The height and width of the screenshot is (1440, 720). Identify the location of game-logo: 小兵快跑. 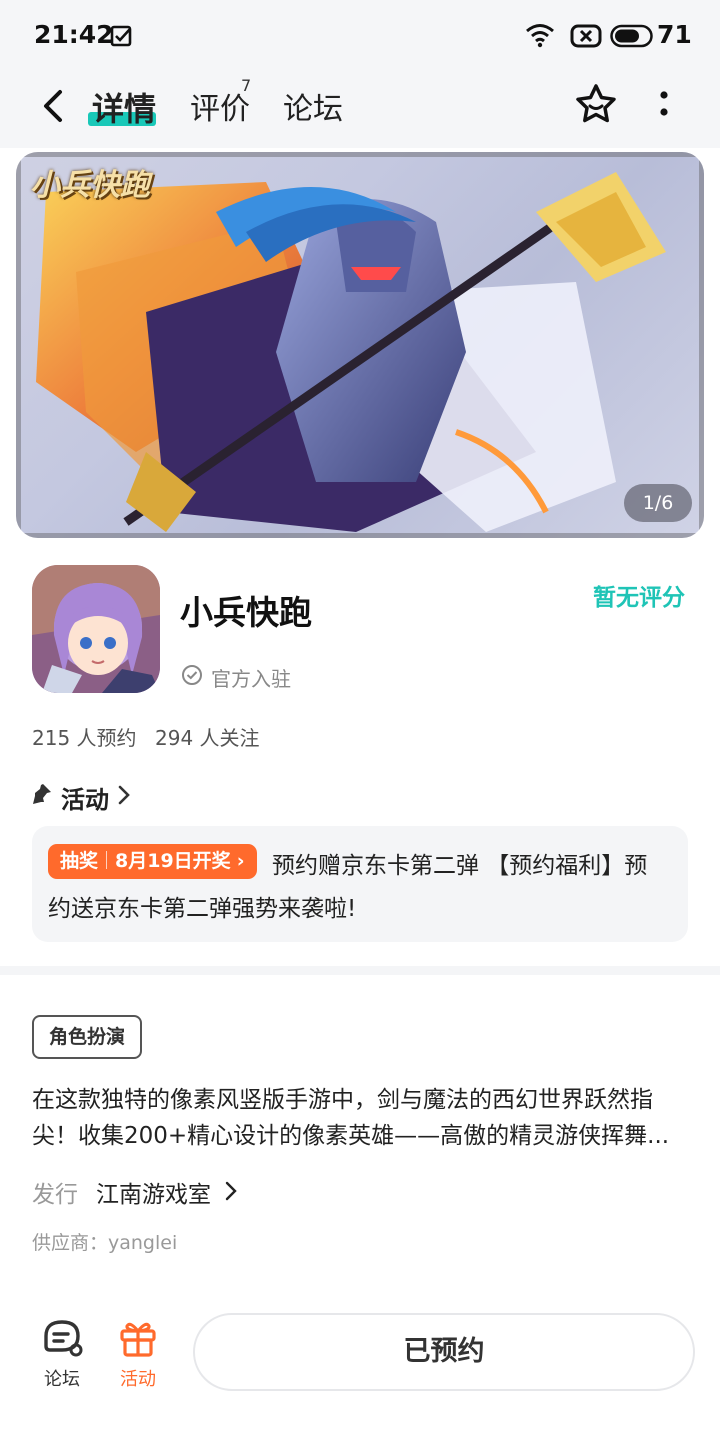
(90, 185).